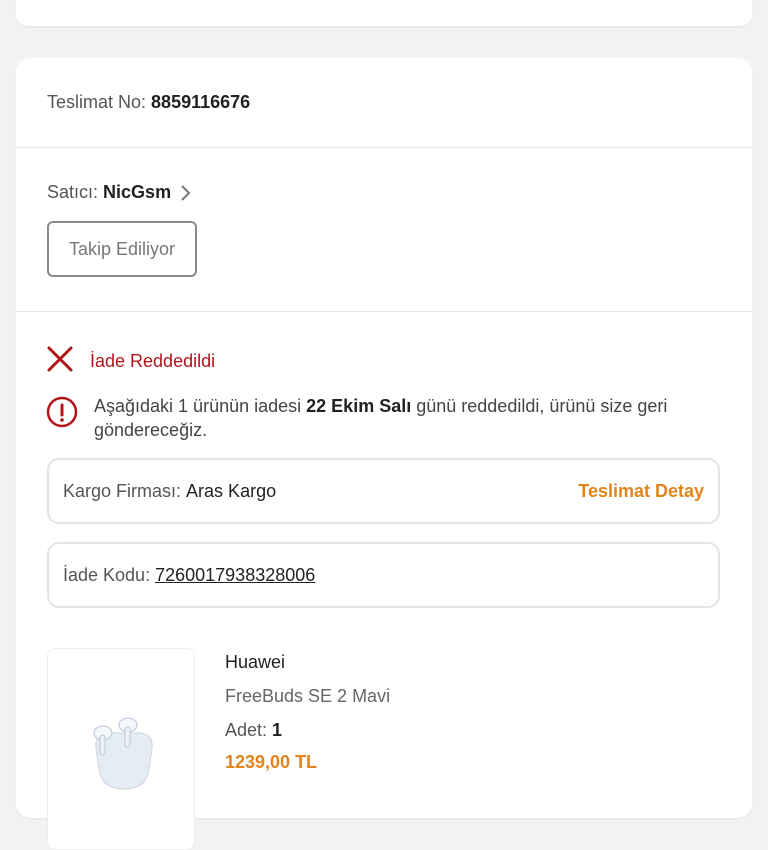 This screenshot has height=850, width=768. Describe the element at coordinates (122, 490) in the screenshot. I see `cargo-label: Kargo Firması:` at that location.